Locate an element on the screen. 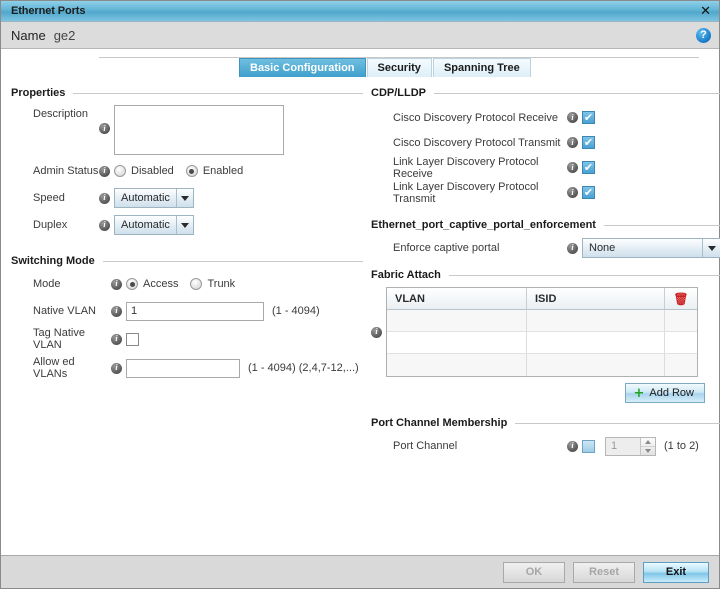 The width and height of the screenshot is (720, 589). duplex-row: Duplex i Automatic is located at coordinates (187, 225).